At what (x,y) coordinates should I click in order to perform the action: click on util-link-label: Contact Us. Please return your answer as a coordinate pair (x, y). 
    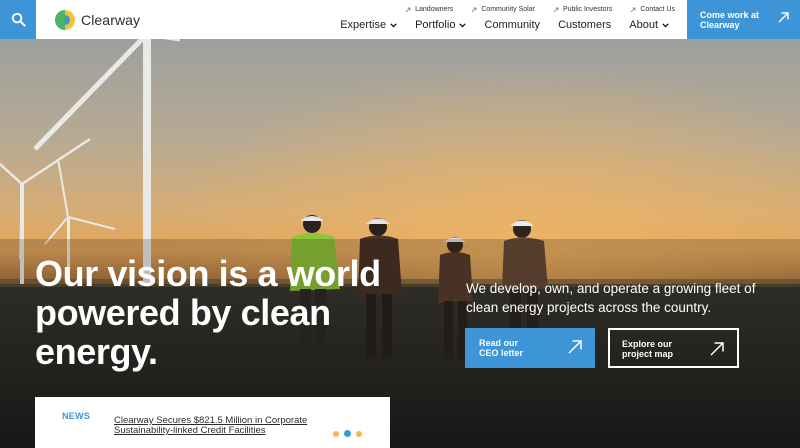
    Looking at the image, I should click on (657, 9).